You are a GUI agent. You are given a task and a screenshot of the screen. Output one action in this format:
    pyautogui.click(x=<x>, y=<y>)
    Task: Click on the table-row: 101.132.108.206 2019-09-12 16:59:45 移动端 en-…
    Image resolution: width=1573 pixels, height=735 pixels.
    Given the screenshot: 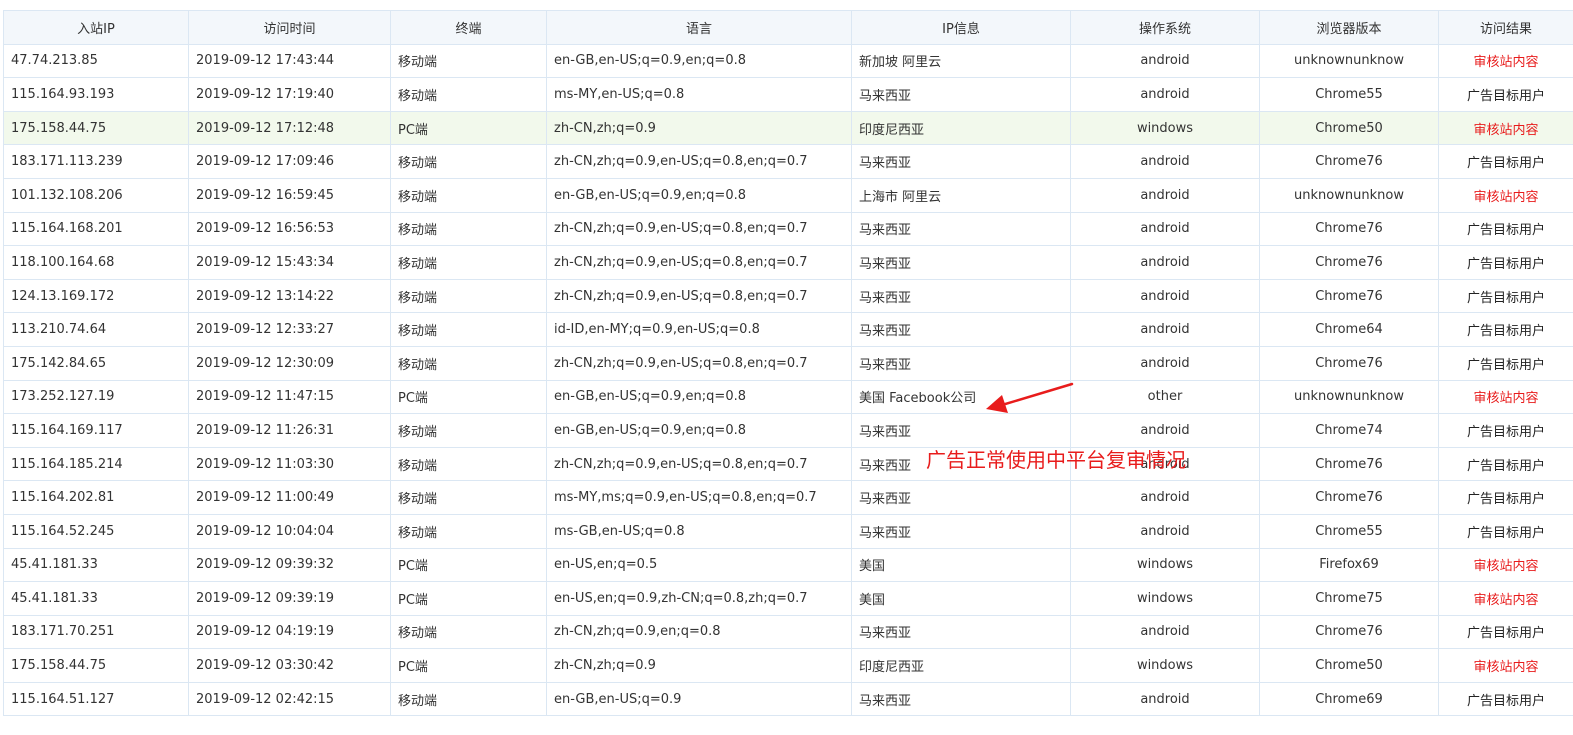 What is the action you would take?
    pyautogui.click(x=788, y=195)
    